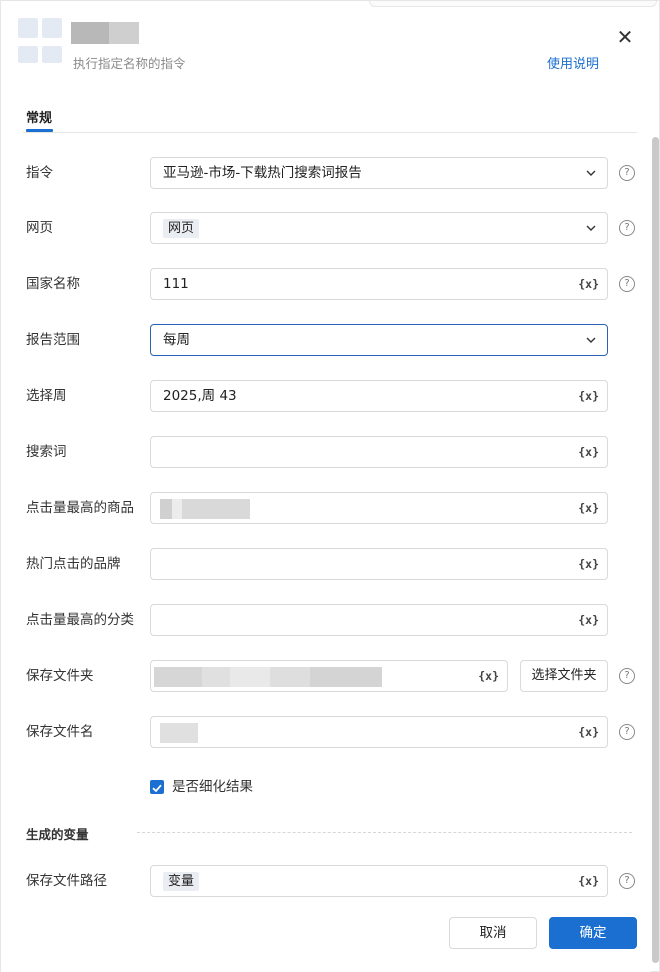  I want to click on report-range-value: 每周, so click(176, 340).